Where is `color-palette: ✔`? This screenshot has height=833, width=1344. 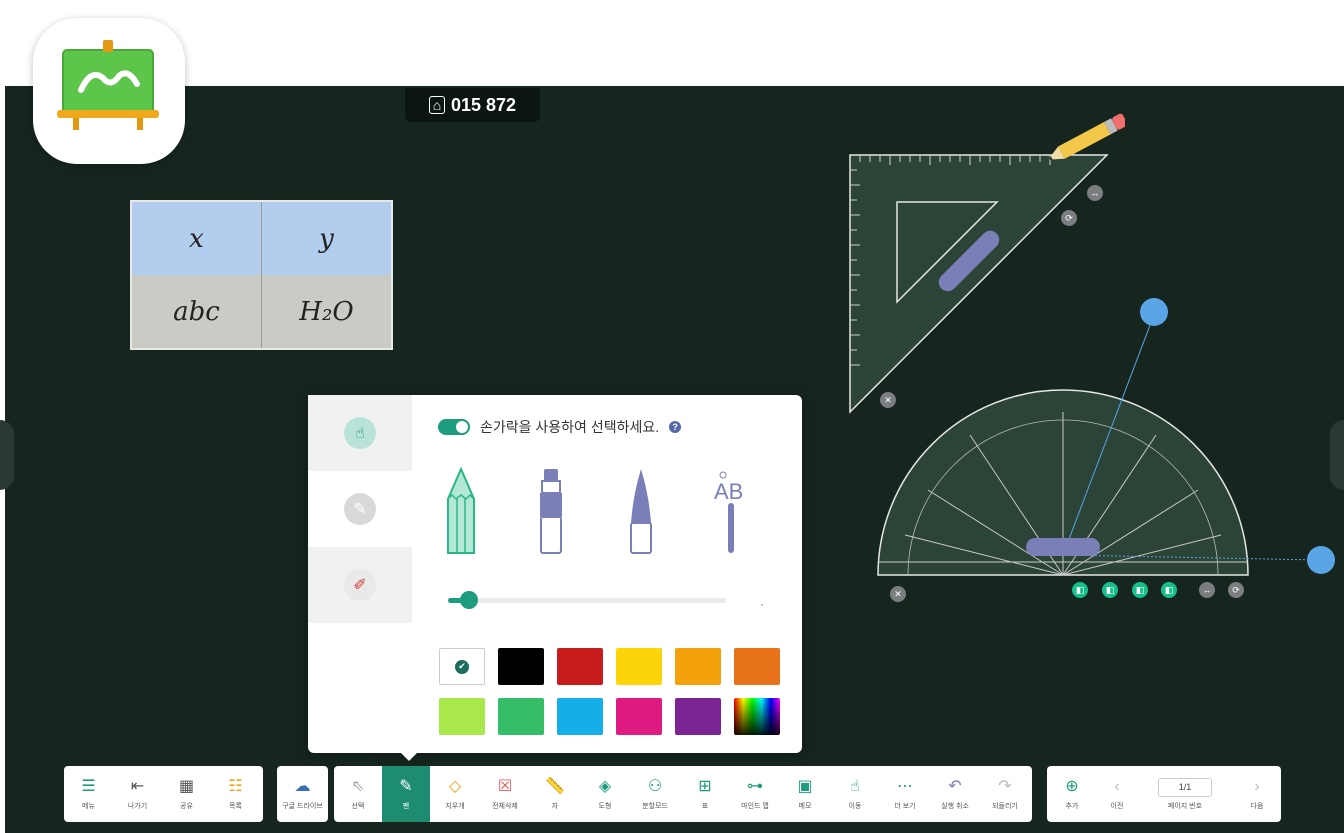
color-palette: ✔ is located at coordinates (609, 691).